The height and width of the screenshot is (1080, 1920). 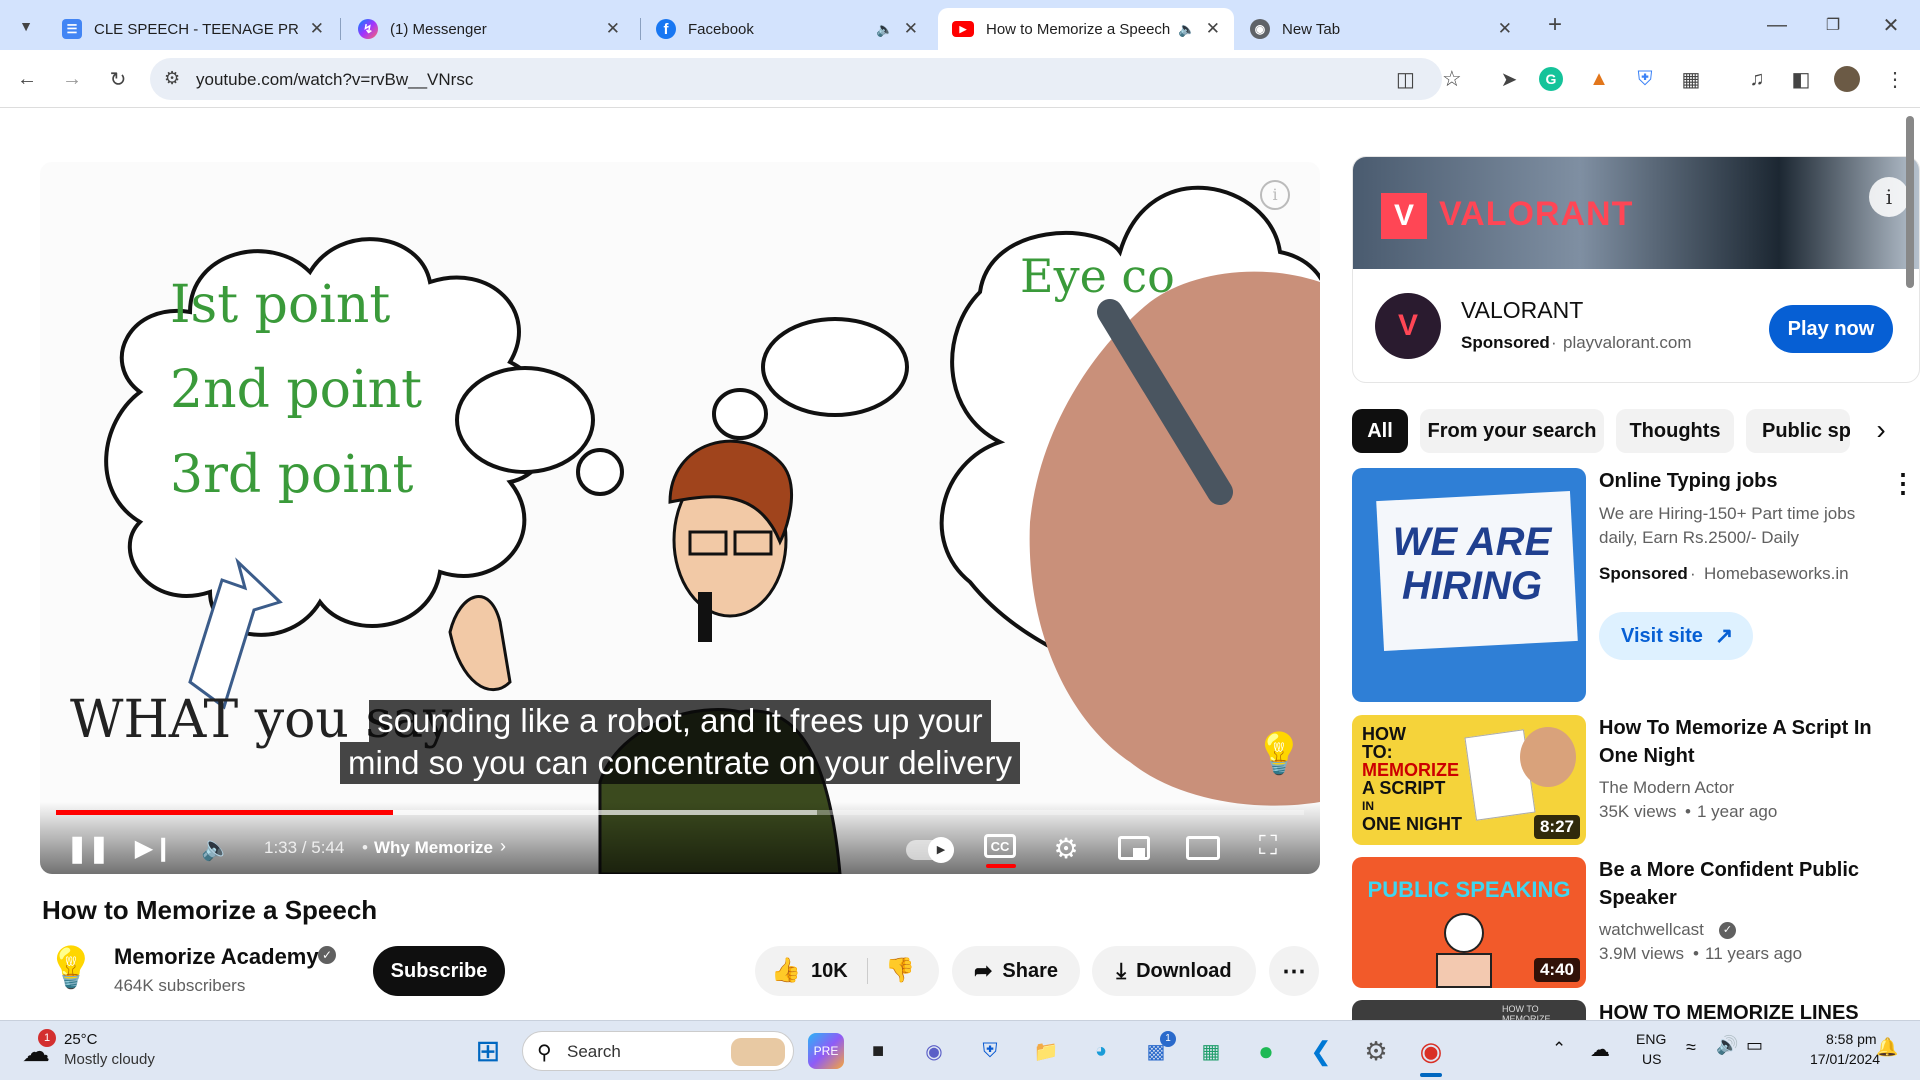 What do you see at coordinates (193, 29) in the screenshot?
I see `tab-docs: ☰ CLE SPEECH - TEENAGE PREGN ✕` at bounding box center [193, 29].